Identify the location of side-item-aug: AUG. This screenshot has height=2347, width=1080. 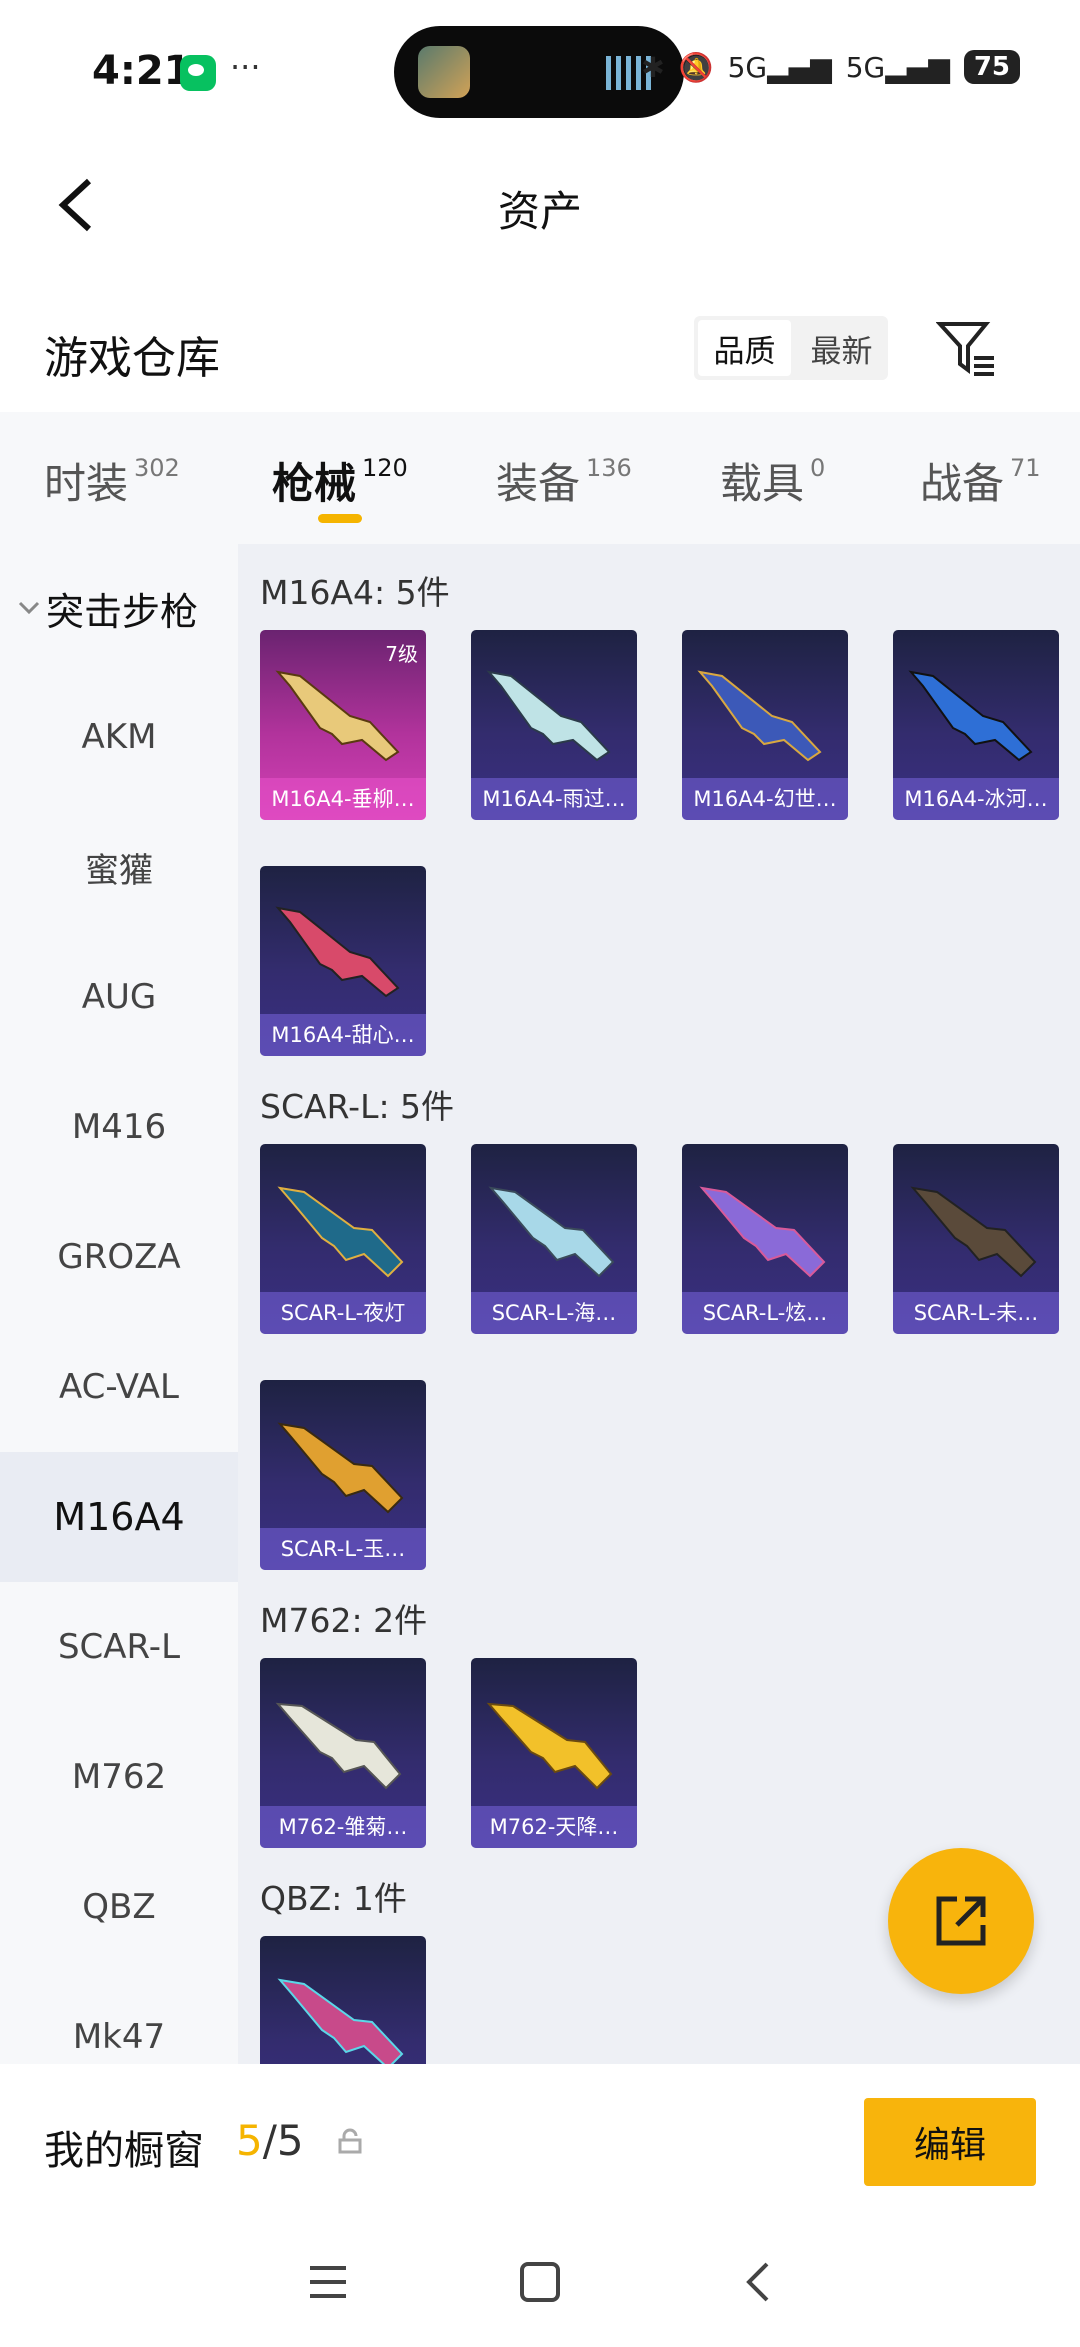
(119, 997).